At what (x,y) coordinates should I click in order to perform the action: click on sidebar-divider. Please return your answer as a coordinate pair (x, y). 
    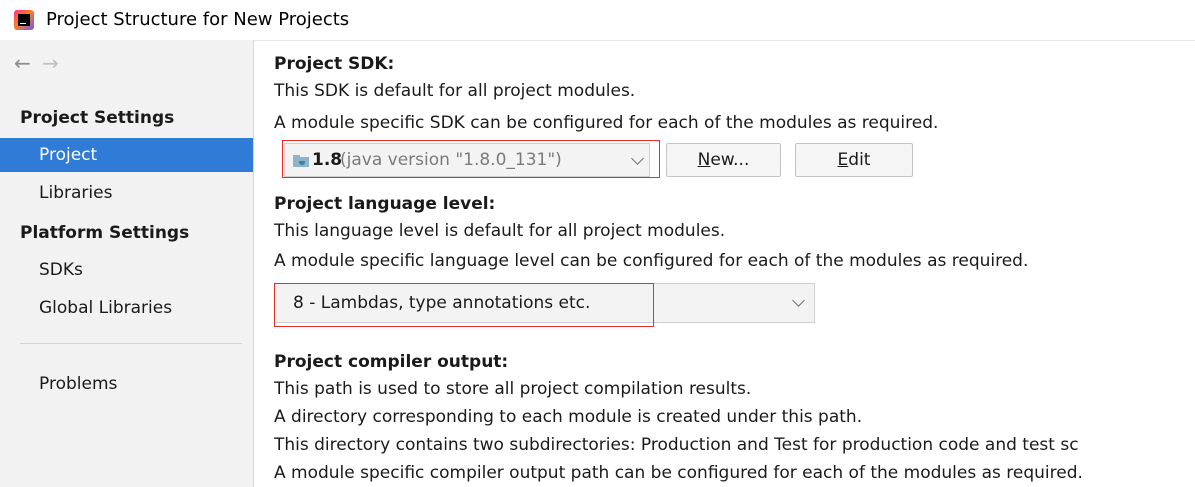
    Looking at the image, I should click on (131, 343).